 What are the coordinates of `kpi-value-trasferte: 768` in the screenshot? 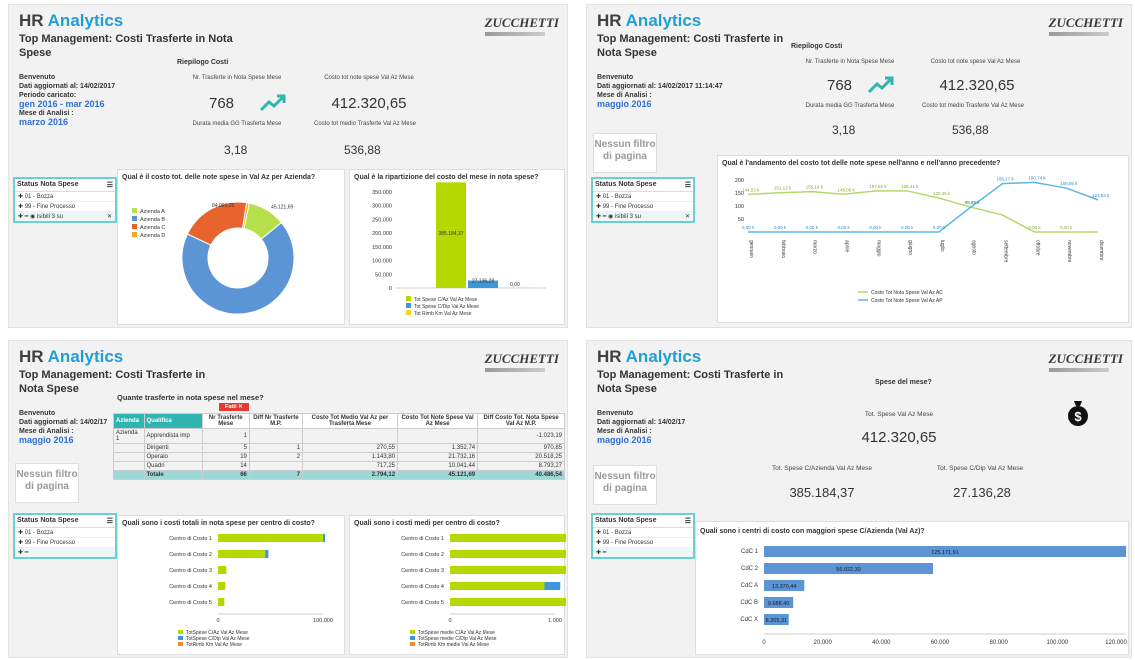 It's located at (222, 103).